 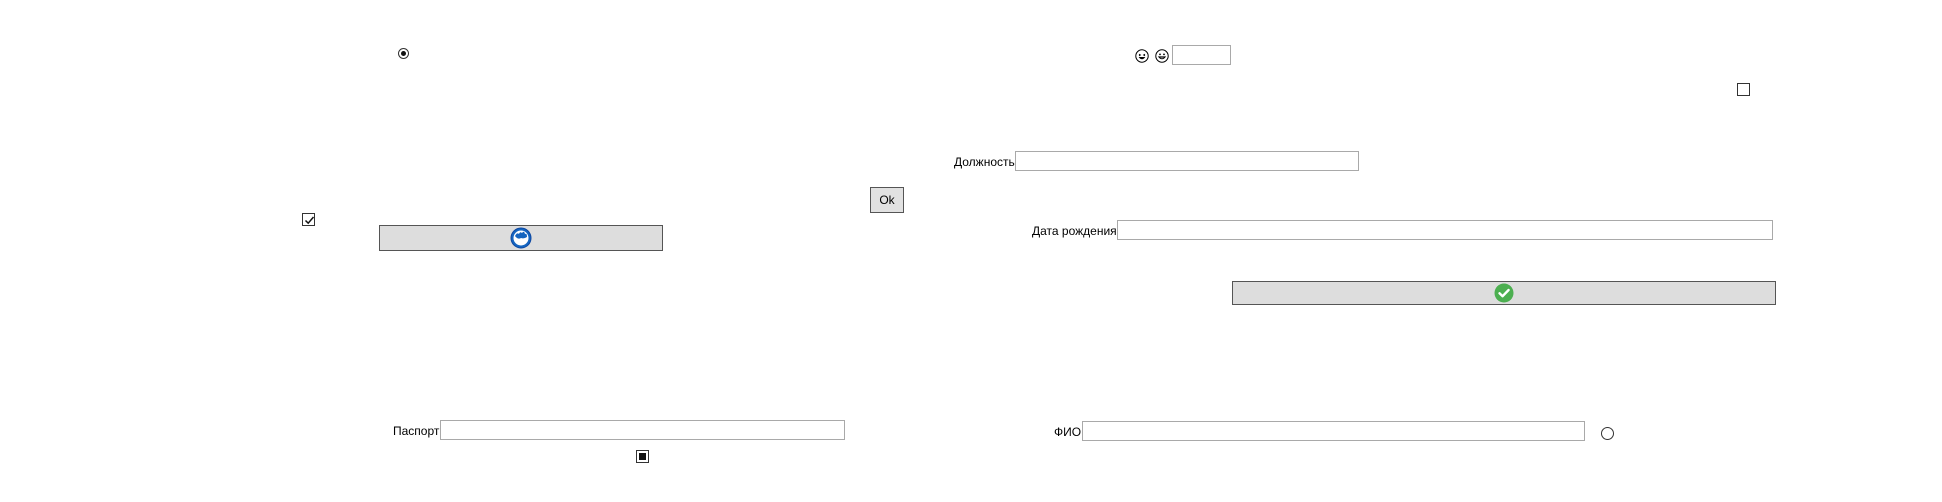 What do you see at coordinates (1142, 56) in the screenshot?
I see `laughing-face-icon` at bounding box center [1142, 56].